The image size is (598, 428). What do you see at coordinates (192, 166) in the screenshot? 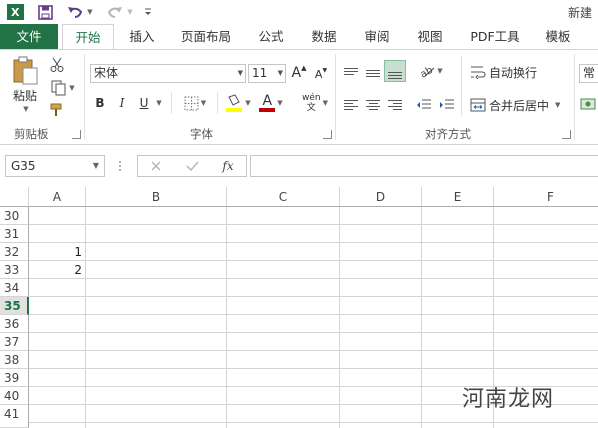
I see `enter-check-icon` at bounding box center [192, 166].